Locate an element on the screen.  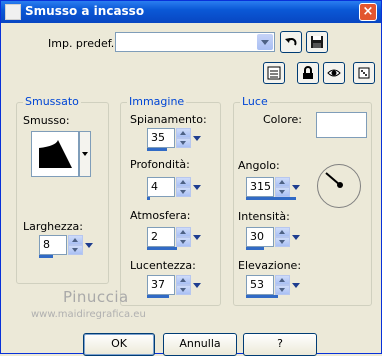
group-immagine-title: Immagine is located at coordinates (157, 101).